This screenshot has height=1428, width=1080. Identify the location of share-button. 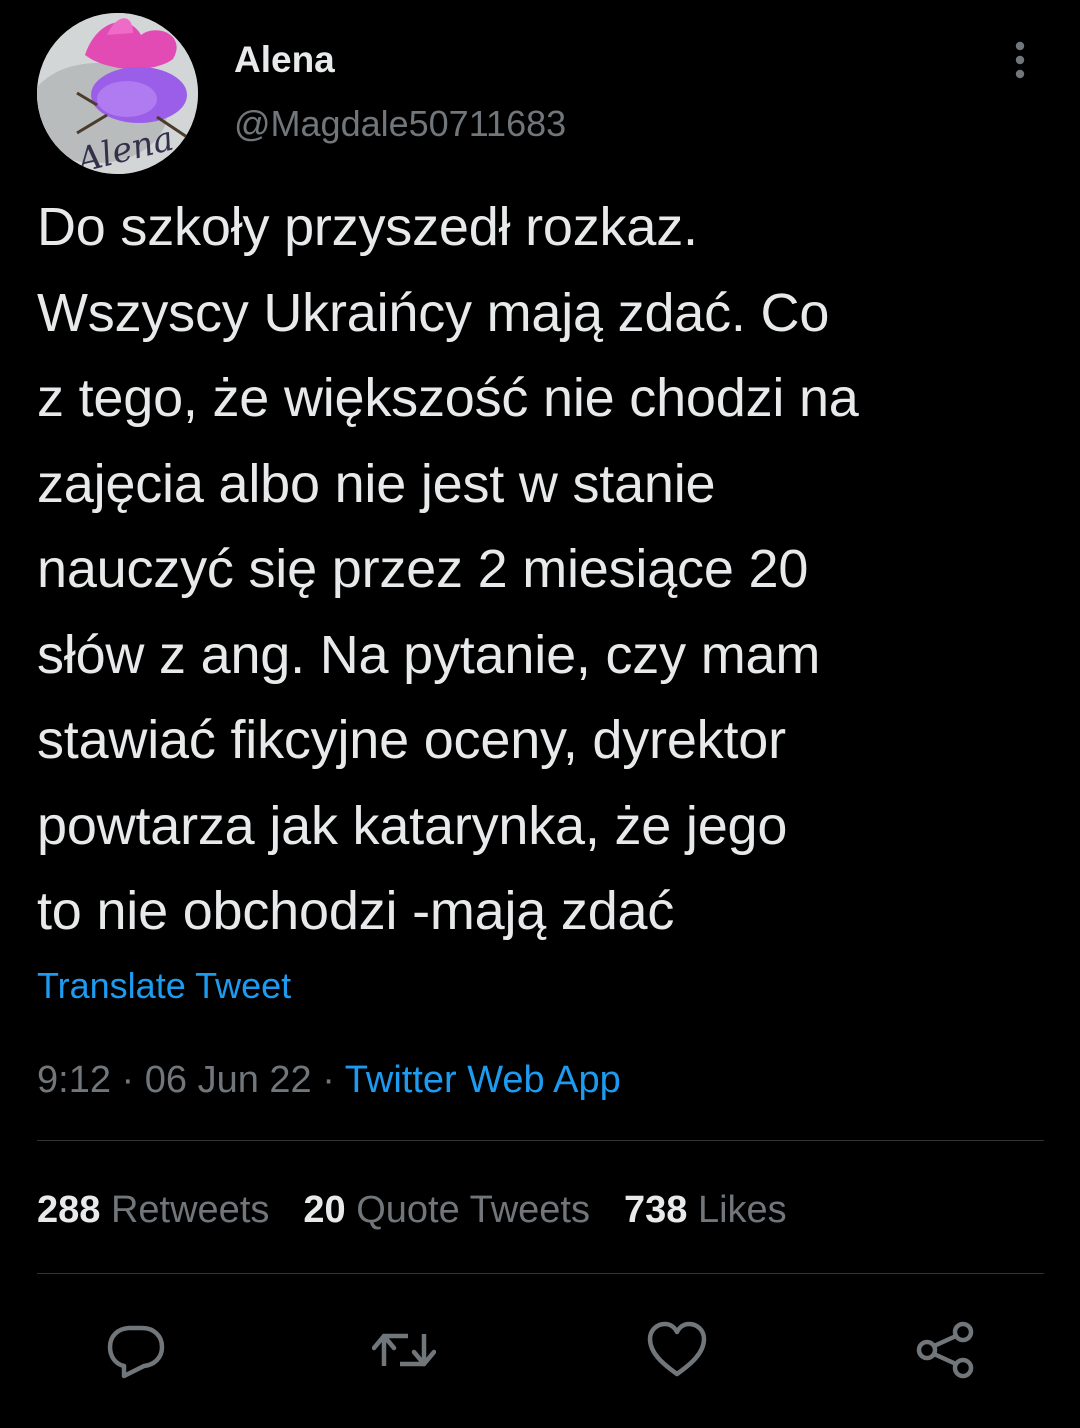
(945, 1350).